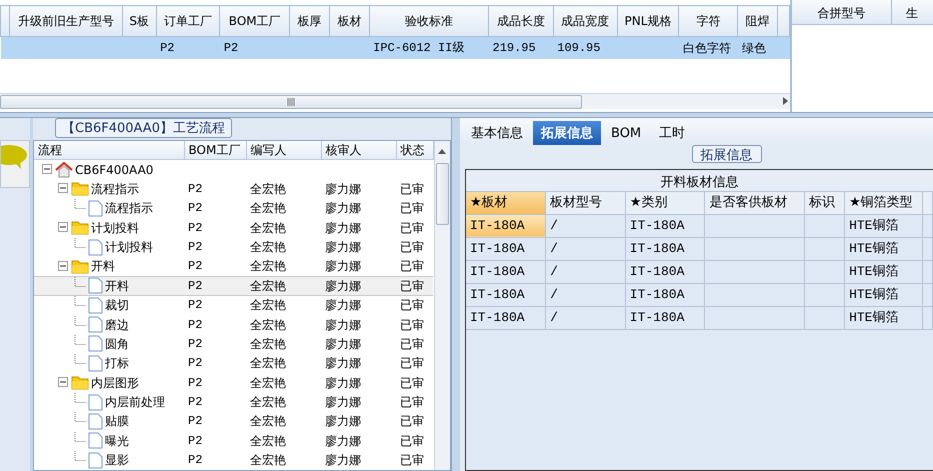  What do you see at coordinates (143, 128) in the screenshot?
I see `group-title: 【CB6F400AA0】工艺流程` at bounding box center [143, 128].